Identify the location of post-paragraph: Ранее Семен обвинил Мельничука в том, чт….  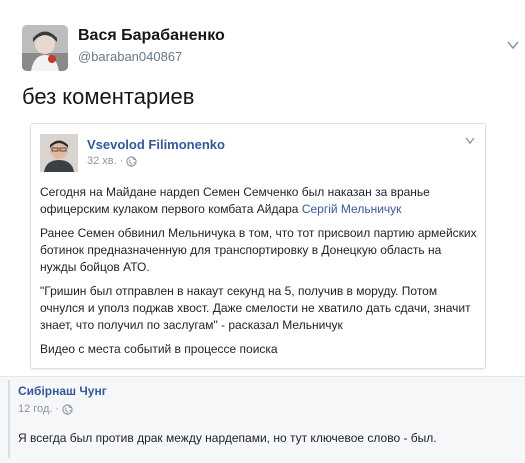
(258, 250).